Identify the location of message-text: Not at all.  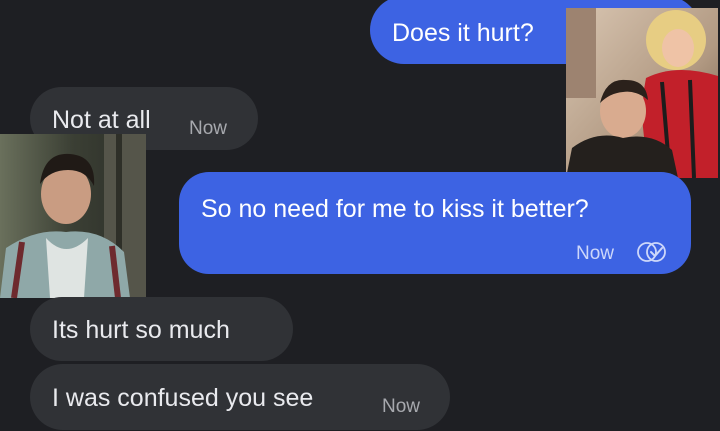
(101, 120).